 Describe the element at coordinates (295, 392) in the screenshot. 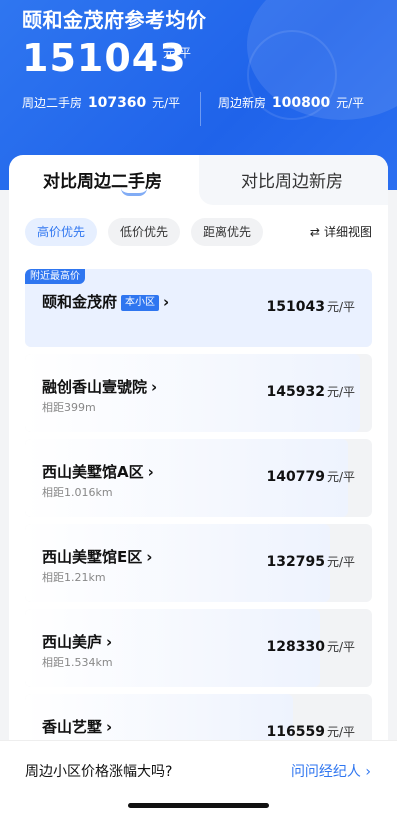

I see `price-value: 145932` at that location.